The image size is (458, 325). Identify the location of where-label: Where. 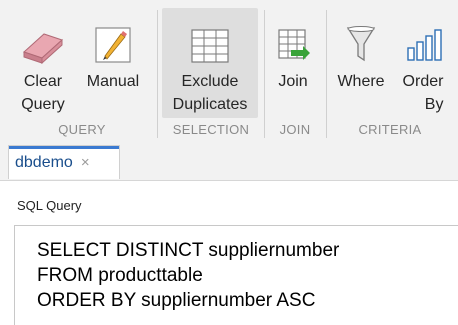
(361, 81).